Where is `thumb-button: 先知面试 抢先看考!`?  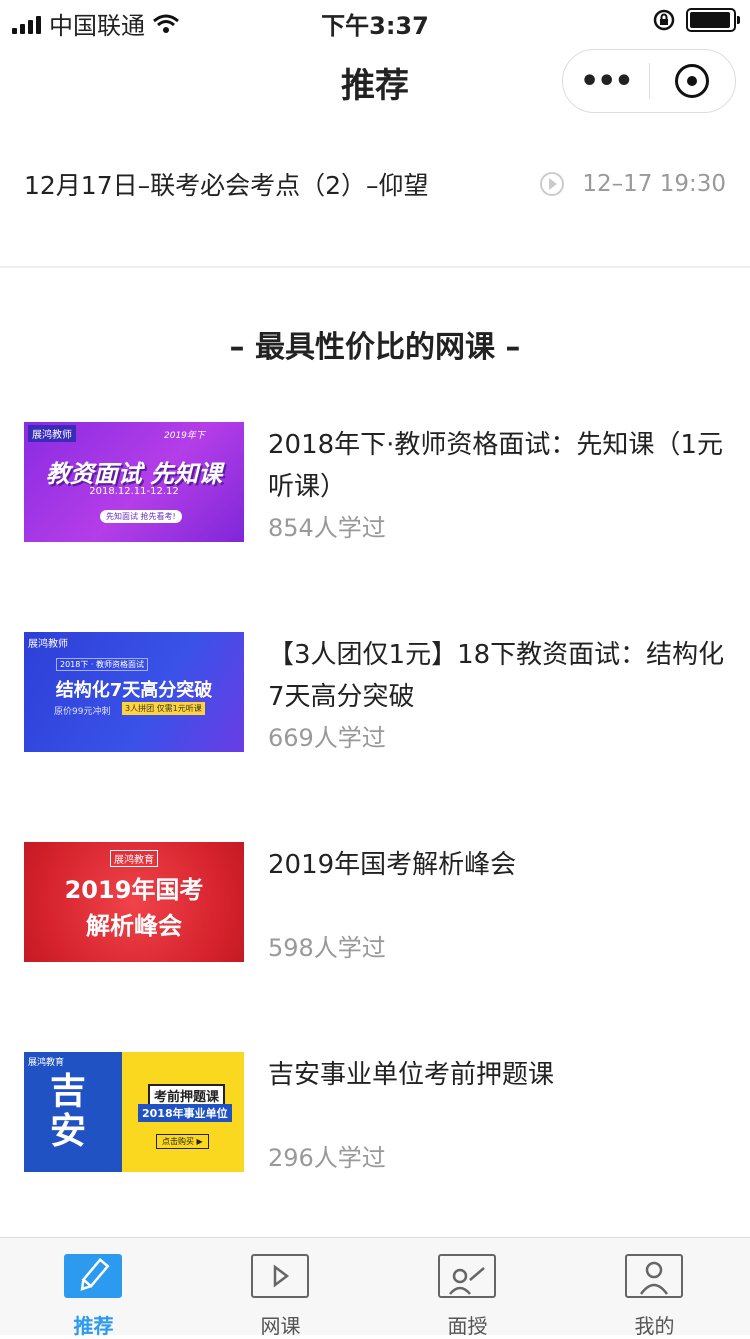 thumb-button: 先知面试 抢先看考! is located at coordinates (141, 516).